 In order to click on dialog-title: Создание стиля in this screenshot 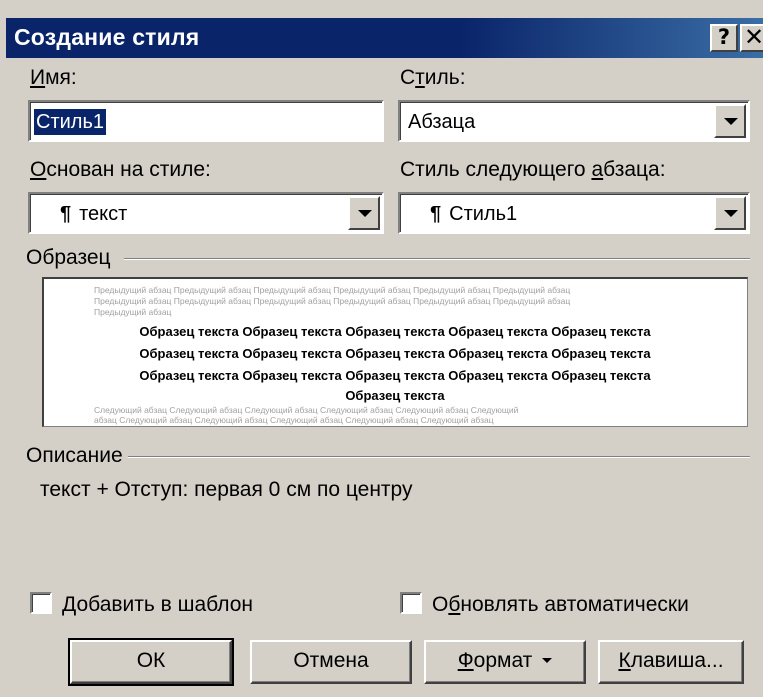, I will do `click(107, 37)`.